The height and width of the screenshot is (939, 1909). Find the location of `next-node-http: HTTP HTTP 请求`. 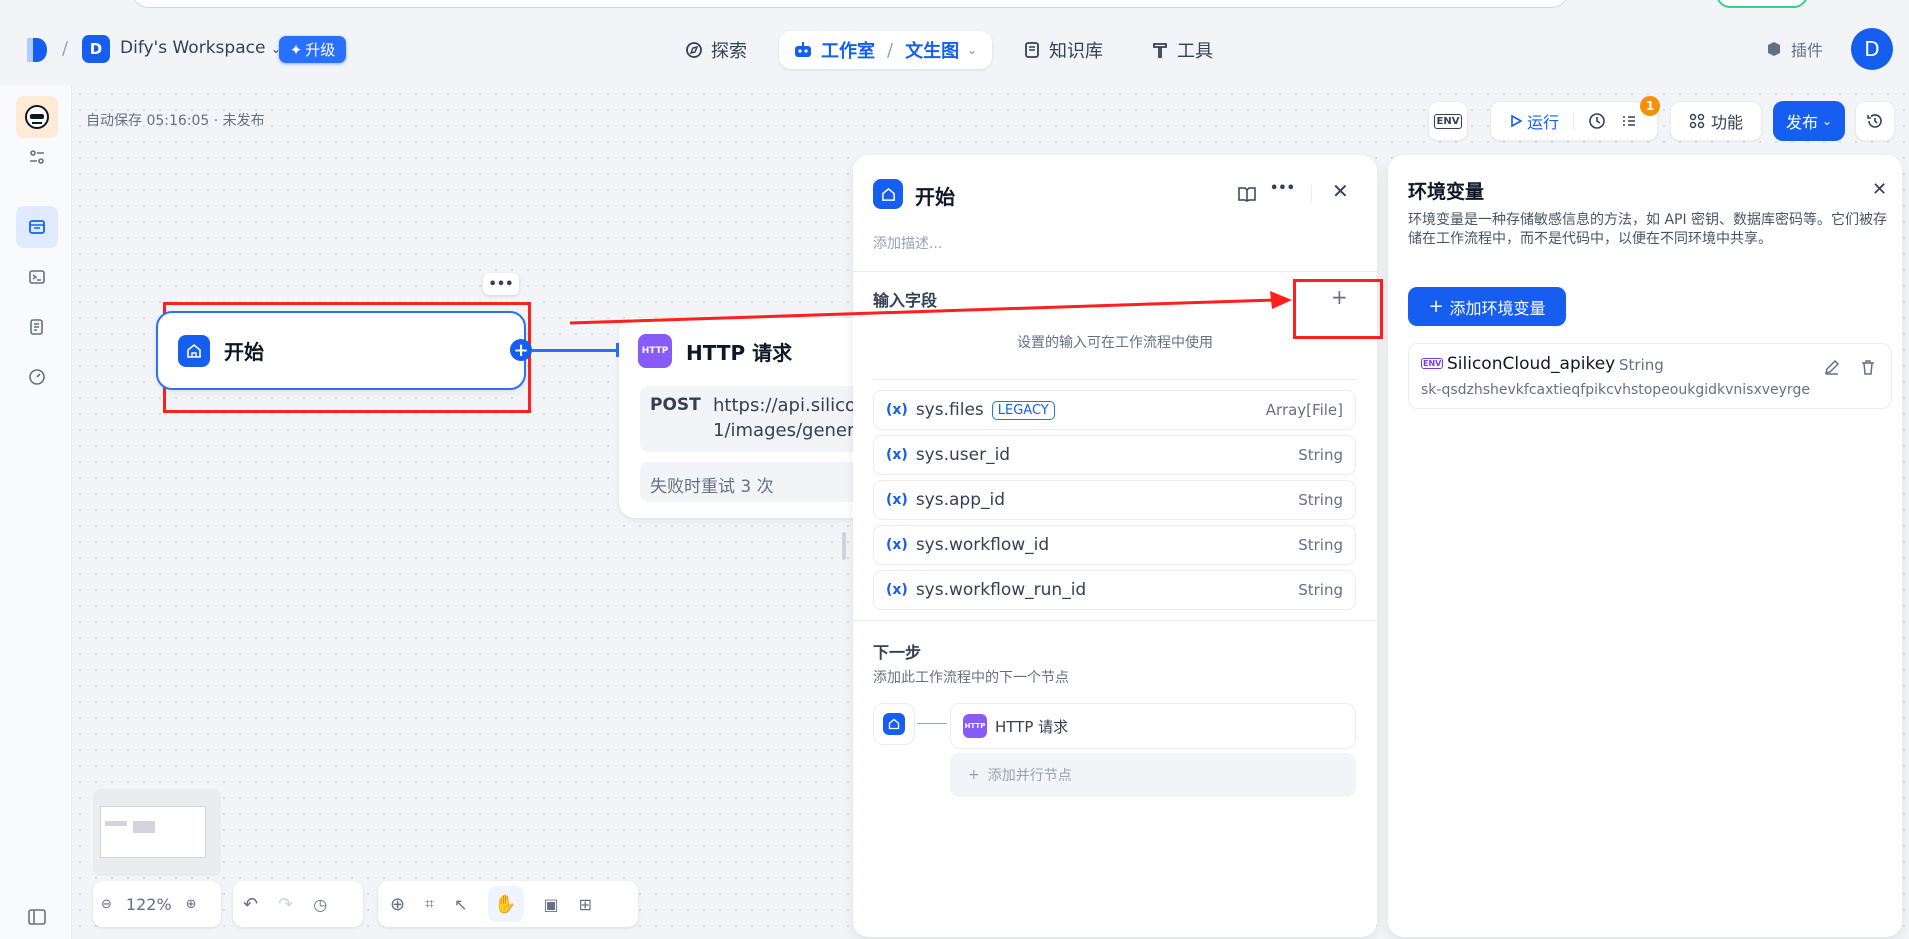

next-node-http: HTTP HTTP 请求 is located at coordinates (1153, 726).